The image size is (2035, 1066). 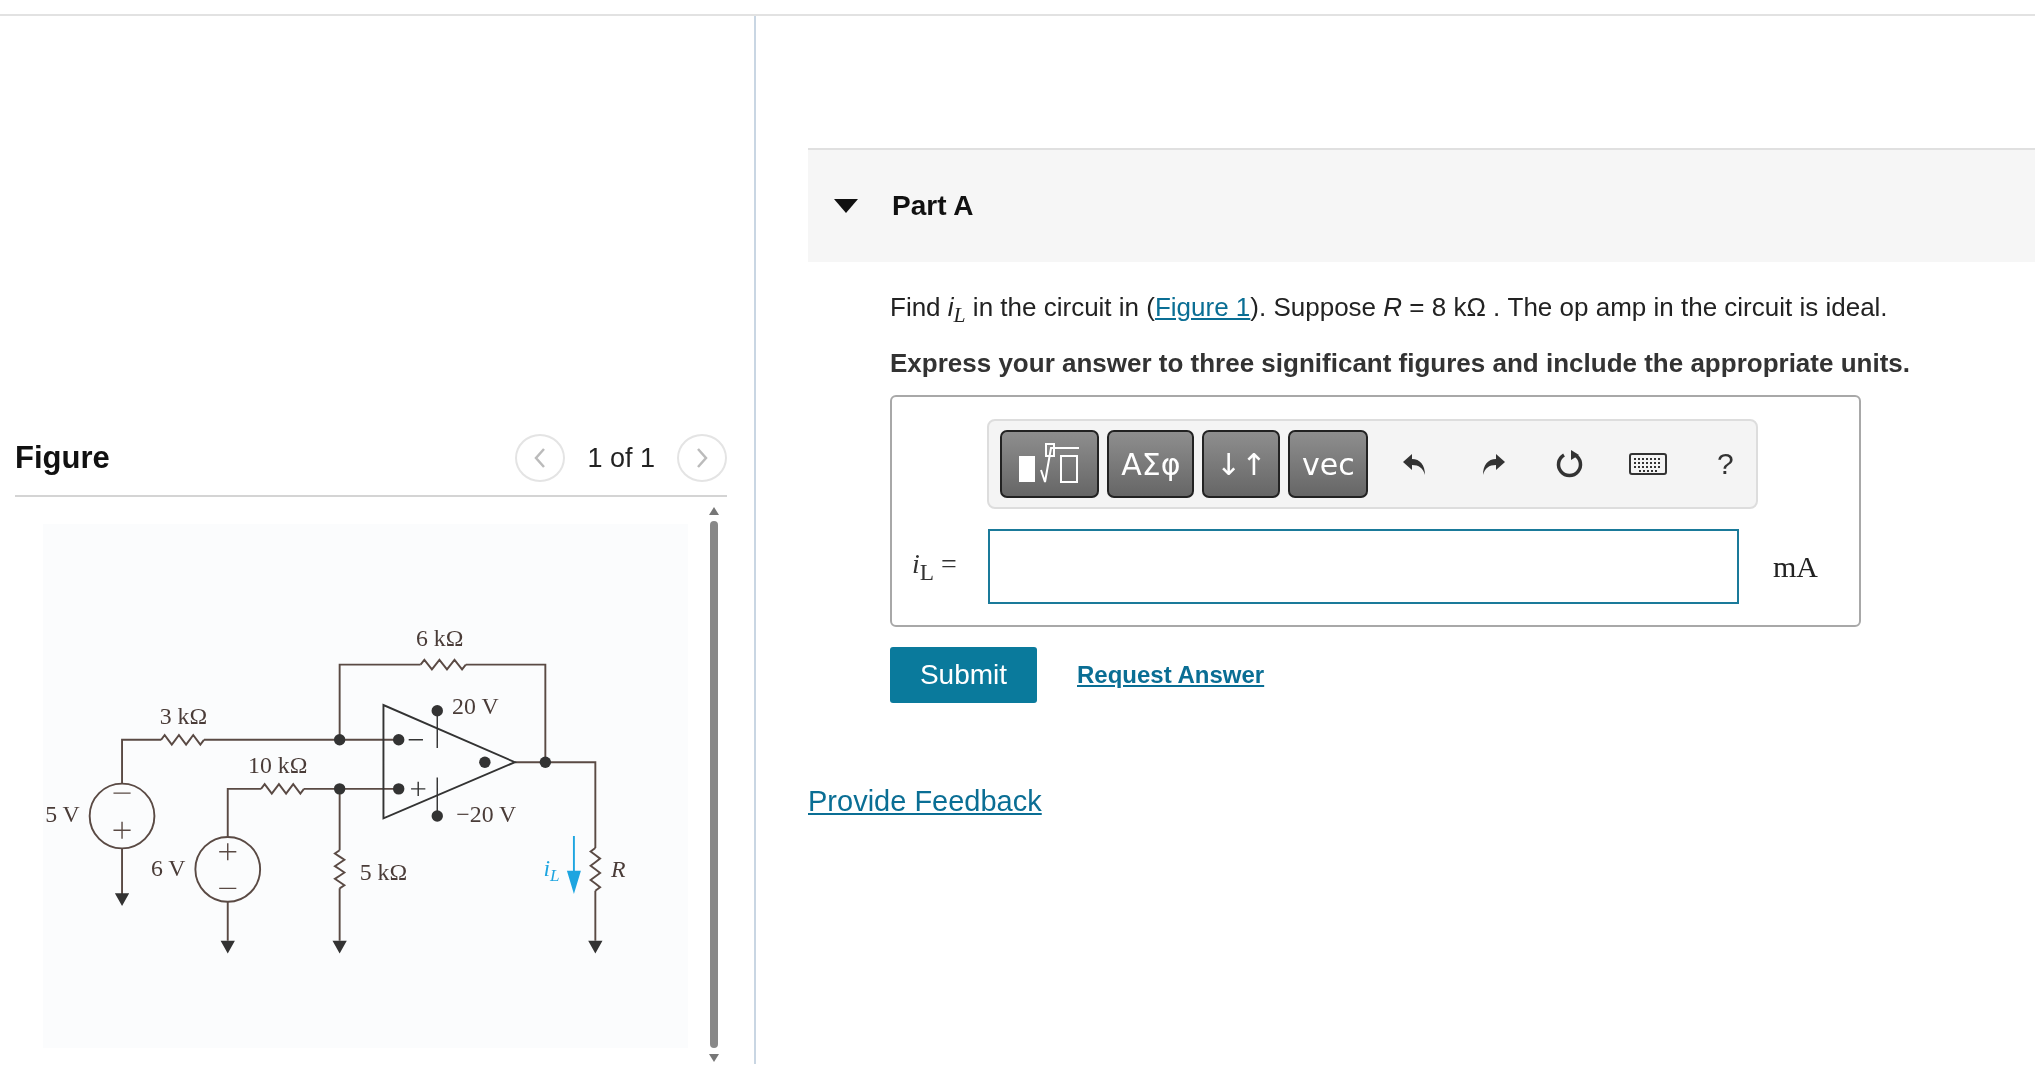 What do you see at coordinates (1795, 566) in the screenshot?
I see `unit-label: mA` at bounding box center [1795, 566].